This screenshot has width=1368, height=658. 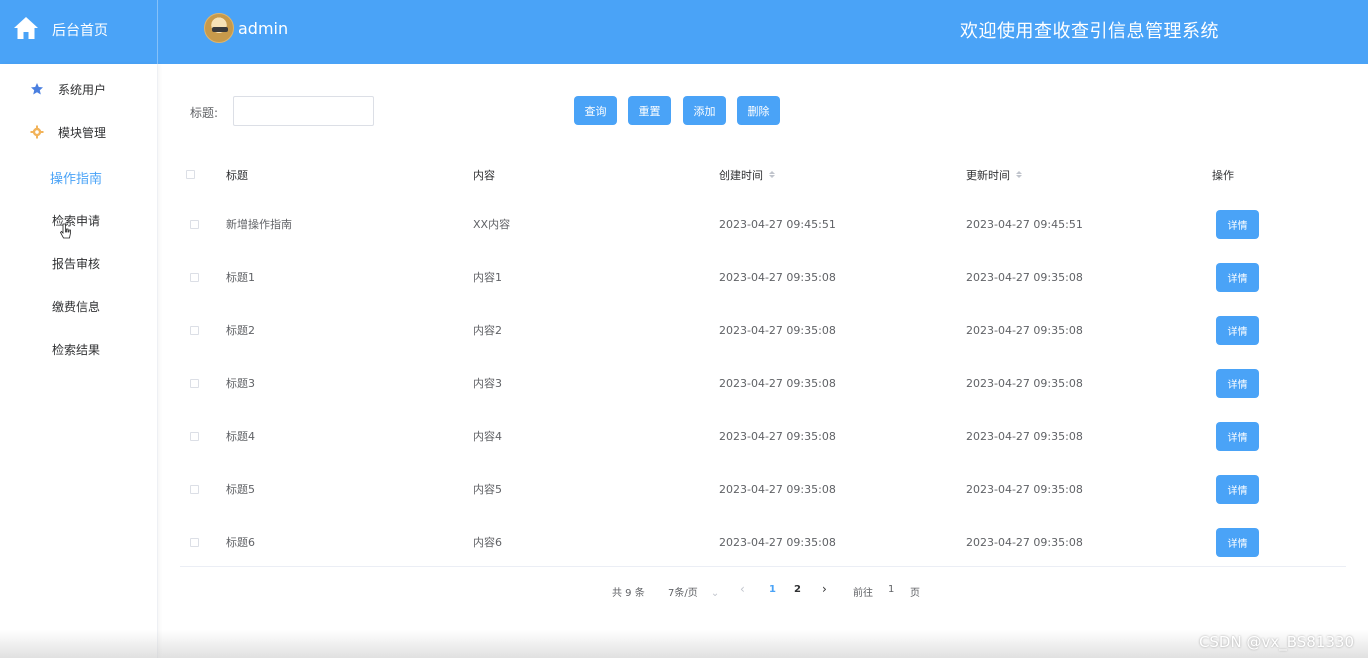 I want to click on column-header-actions: 操作, so click(x=1223, y=175).